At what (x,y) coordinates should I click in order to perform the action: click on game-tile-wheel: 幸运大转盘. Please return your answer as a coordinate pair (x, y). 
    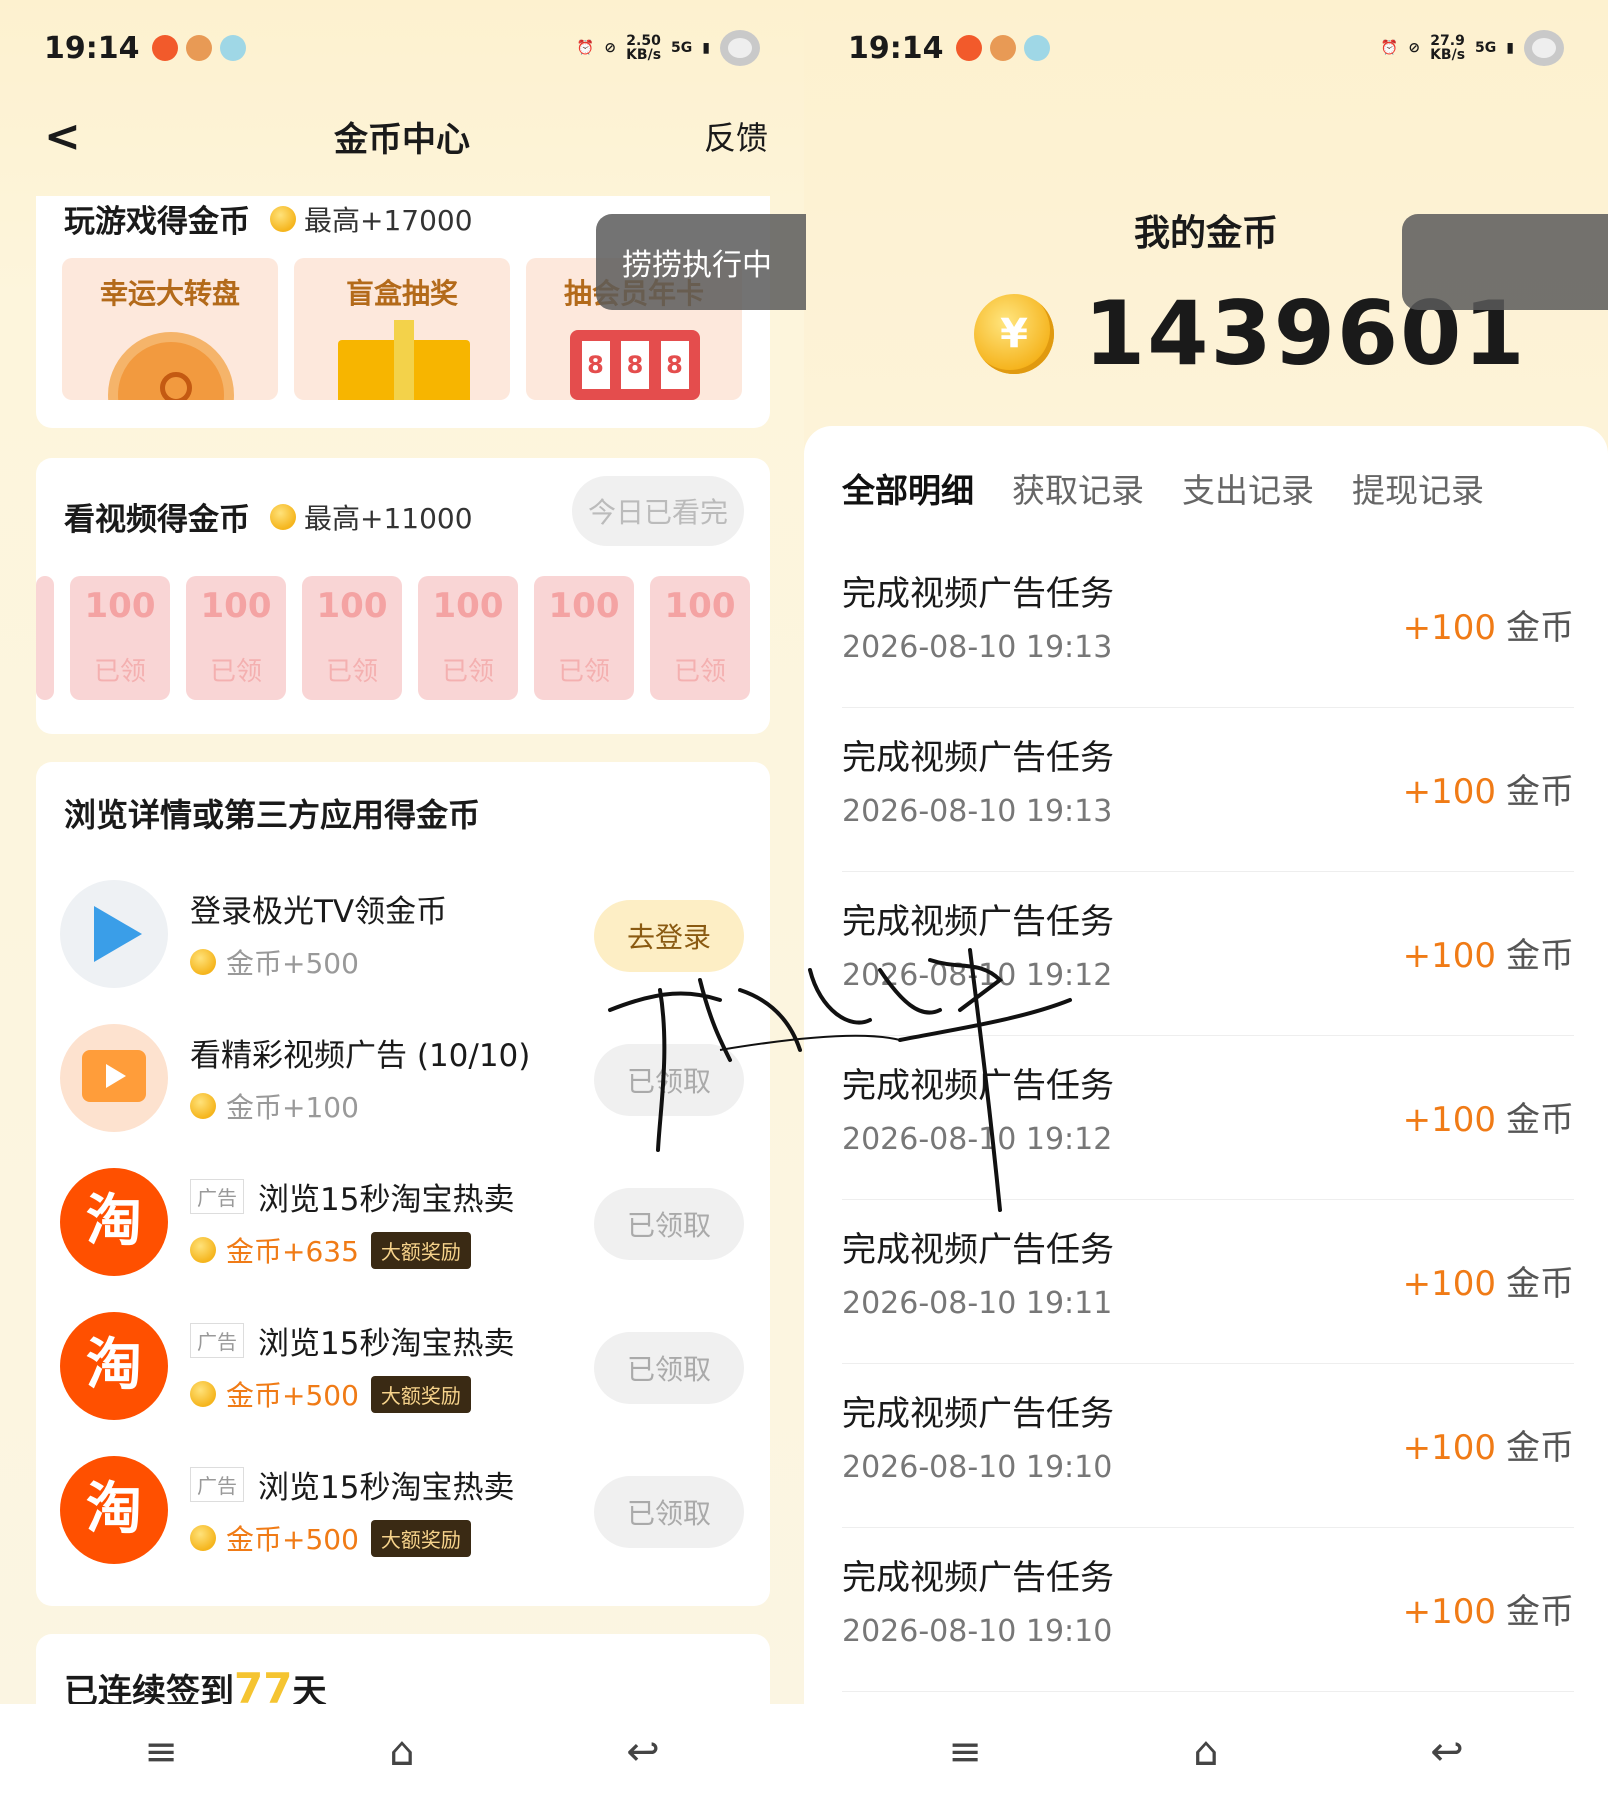
    Looking at the image, I should click on (170, 329).